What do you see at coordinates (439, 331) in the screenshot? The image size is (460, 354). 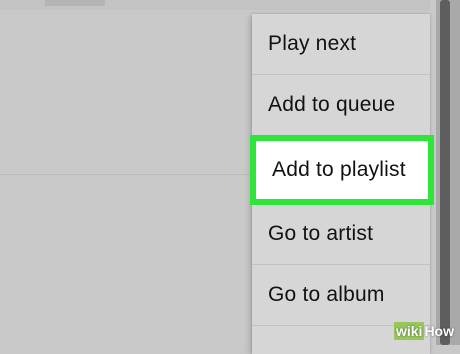 I see `watermark-how: How` at bounding box center [439, 331].